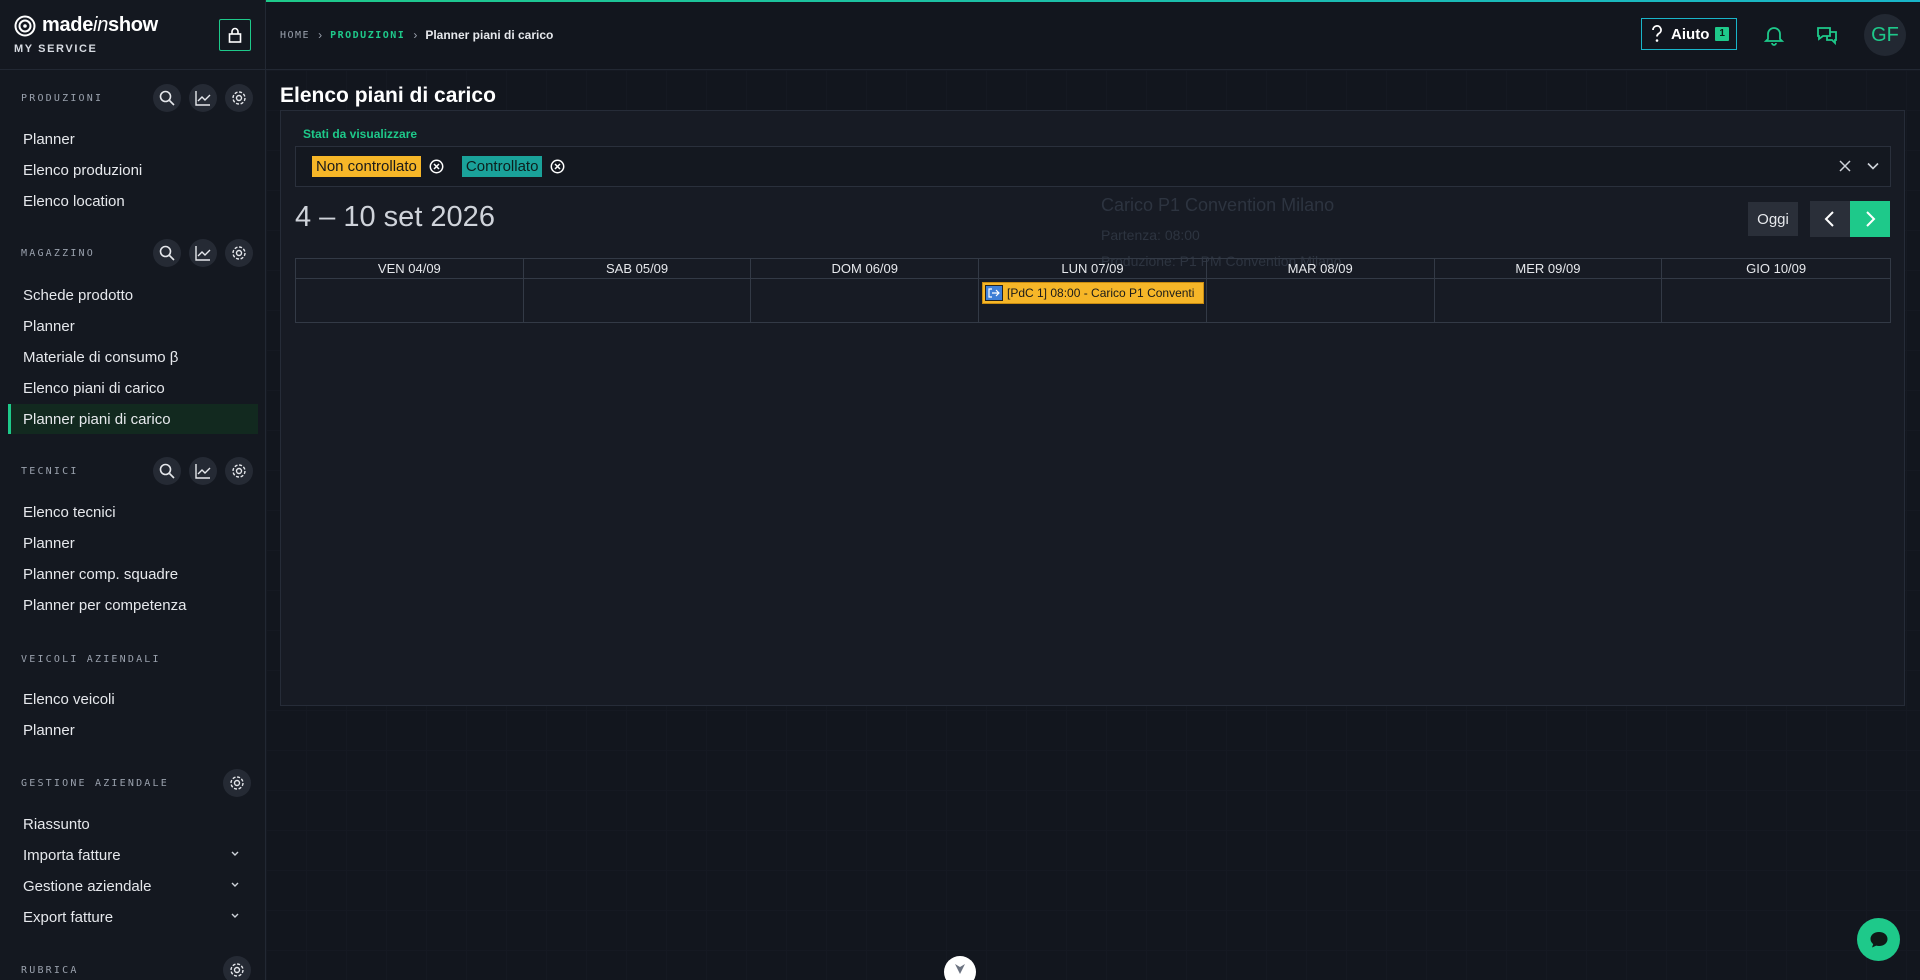 Image resolution: width=1920 pixels, height=980 pixels. Describe the element at coordinates (388, 95) in the screenshot. I see `page-title: Elenco piani di carico` at that location.